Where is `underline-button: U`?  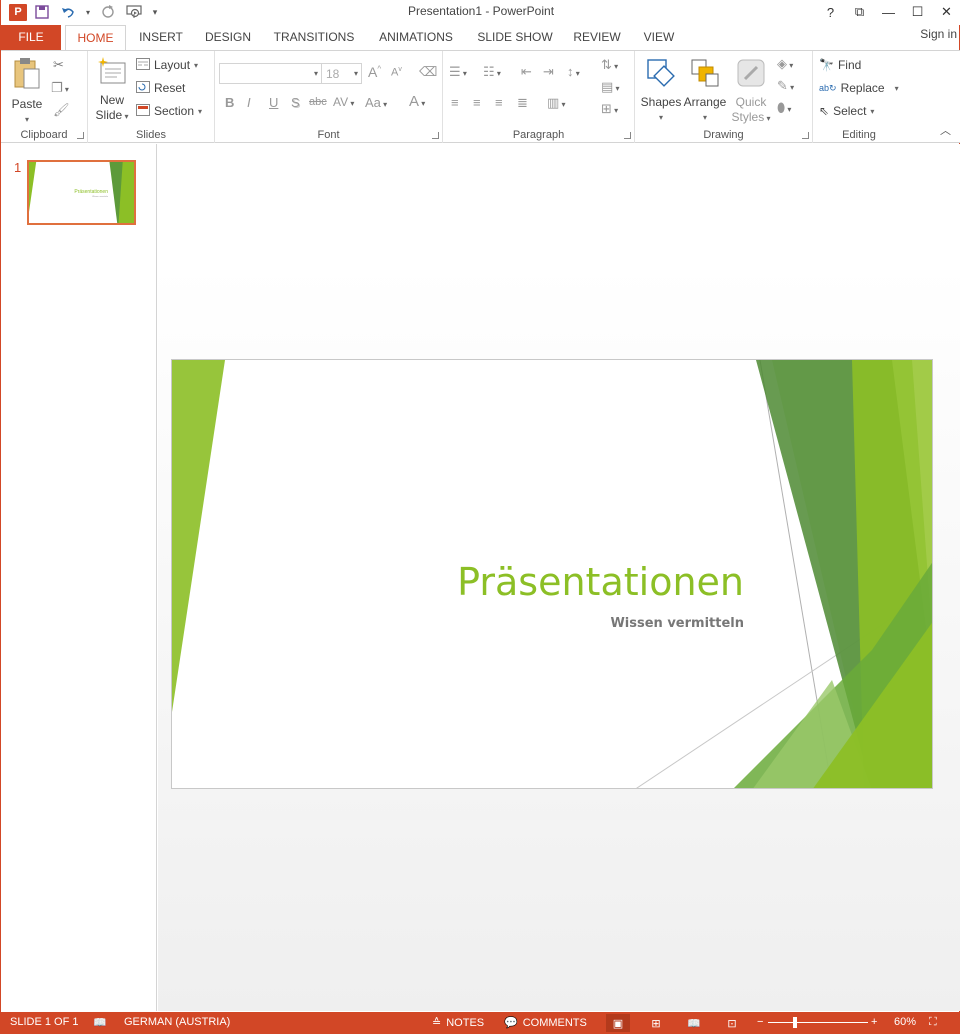
underline-button: U is located at coordinates (273, 102).